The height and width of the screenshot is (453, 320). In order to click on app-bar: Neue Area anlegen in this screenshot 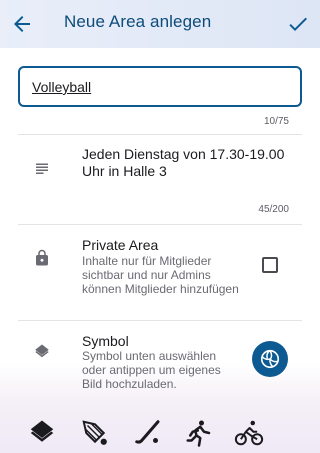, I will do `click(160, 24)`.